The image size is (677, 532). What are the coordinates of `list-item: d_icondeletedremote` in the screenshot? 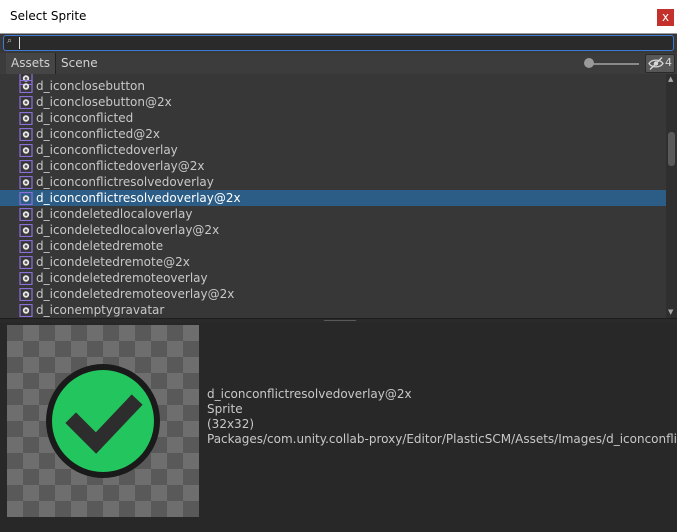 It's located at (333, 246).